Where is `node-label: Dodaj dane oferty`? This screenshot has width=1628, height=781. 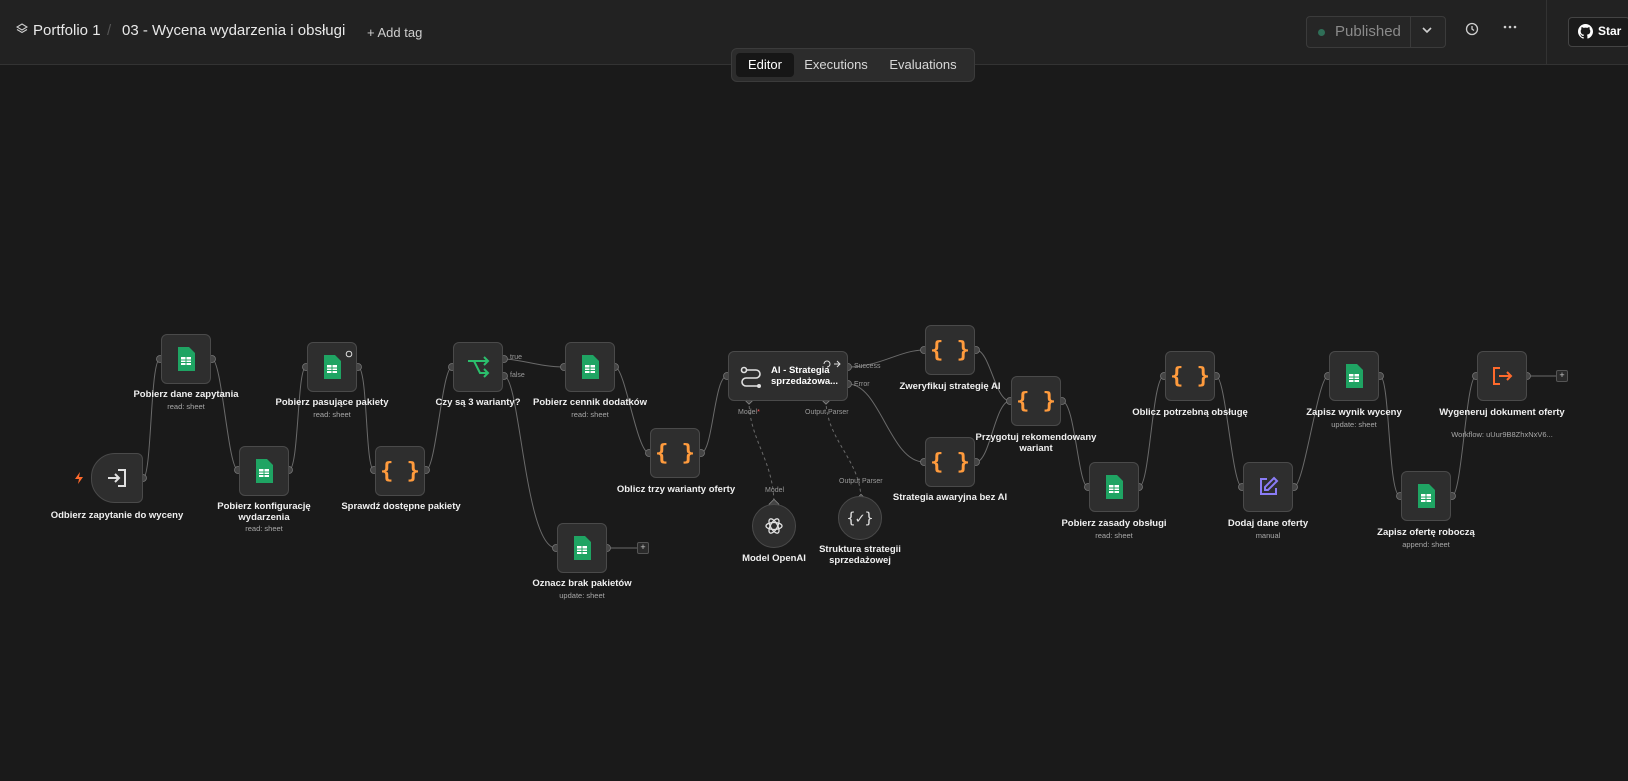 node-label: Dodaj dane oferty is located at coordinates (1268, 523).